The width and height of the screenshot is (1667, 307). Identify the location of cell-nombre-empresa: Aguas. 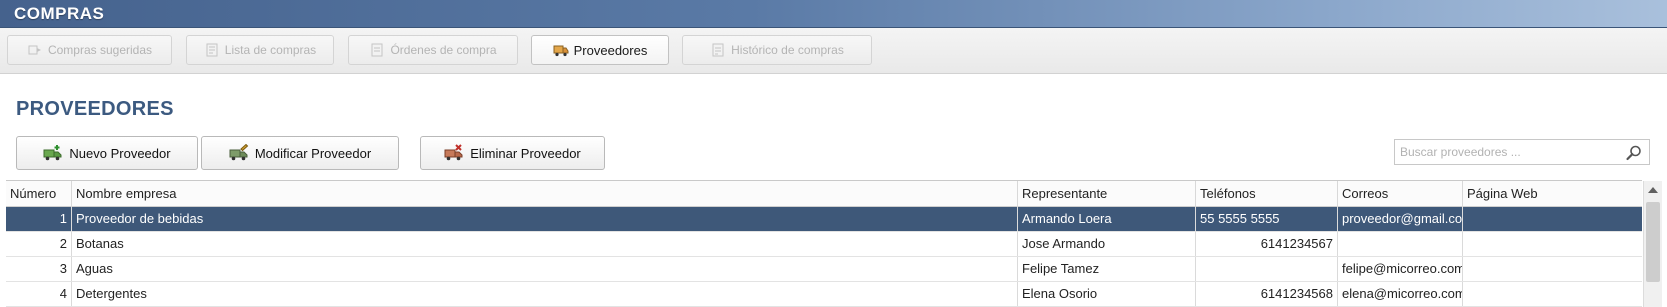
(545, 269).